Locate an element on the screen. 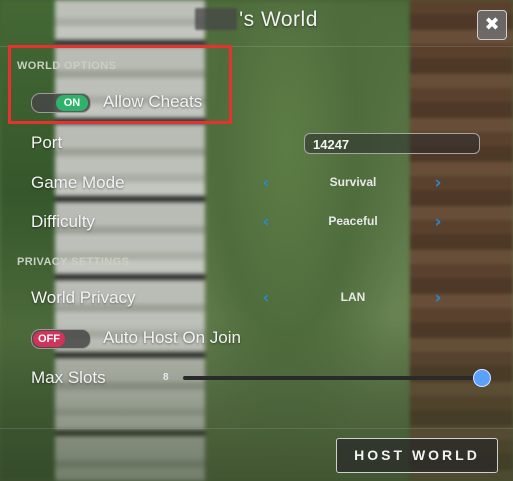 This screenshot has width=513, height=481. difficulty-label: Difficulty is located at coordinates (63, 221).